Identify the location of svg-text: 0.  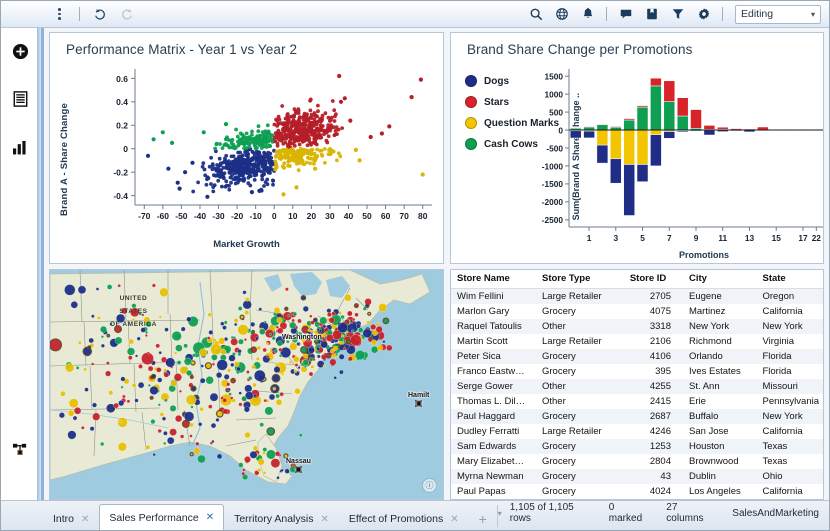
(560, 130).